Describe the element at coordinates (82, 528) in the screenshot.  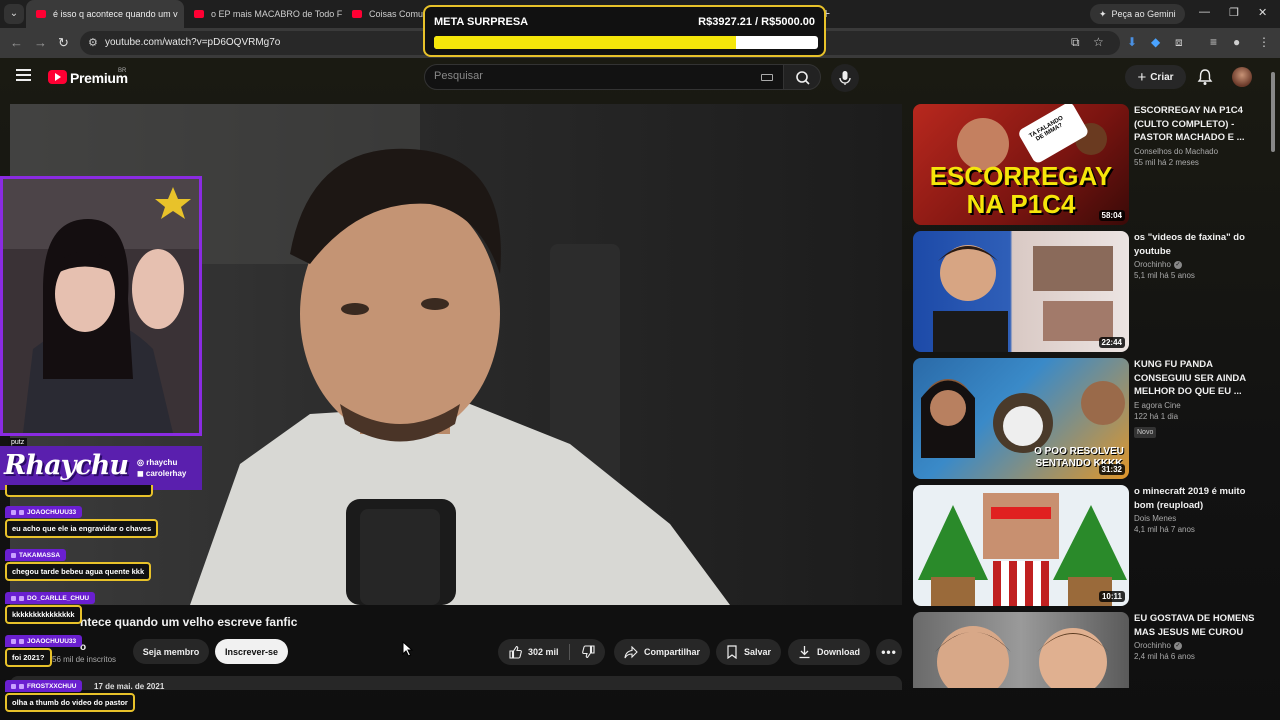
I see `chat-text: eu acho que ele ia engravidar o chaves` at that location.